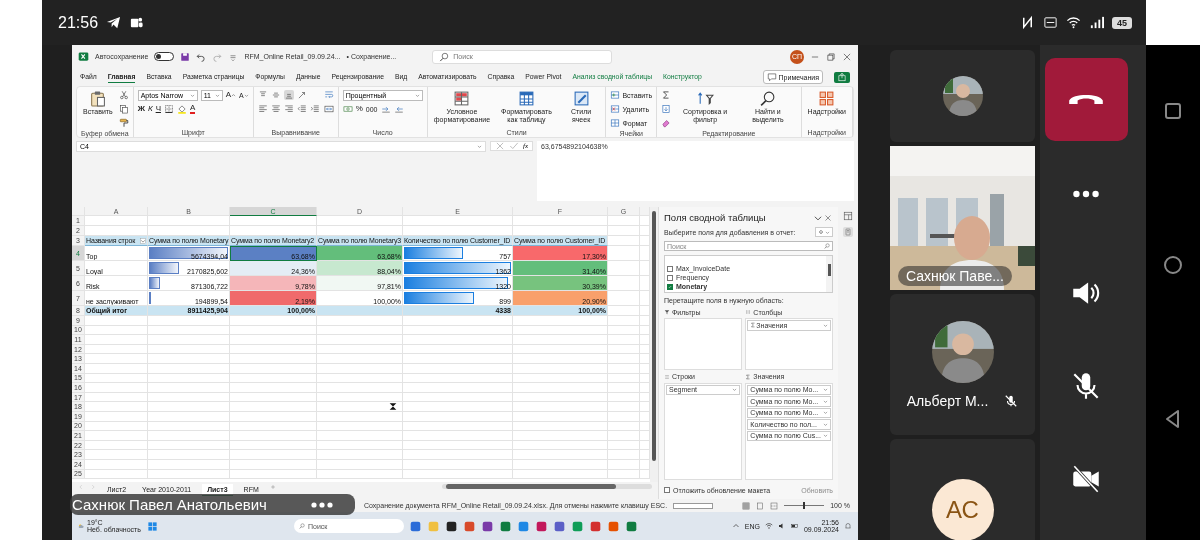 The height and width of the screenshot is (540, 1200). I want to click on app-icon, so click(487, 526).